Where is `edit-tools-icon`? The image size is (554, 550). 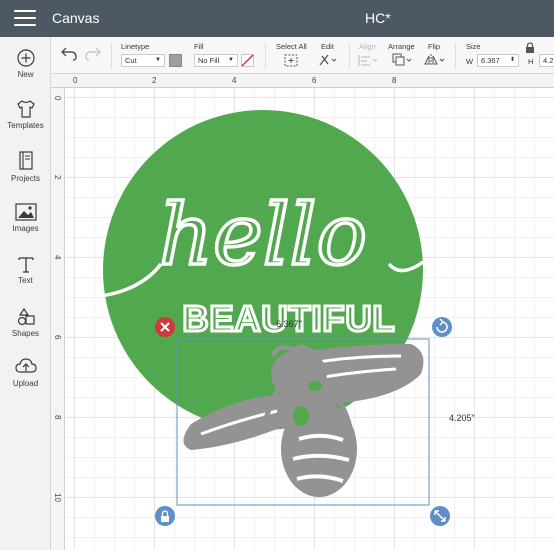
edit-tools-icon is located at coordinates (328, 60).